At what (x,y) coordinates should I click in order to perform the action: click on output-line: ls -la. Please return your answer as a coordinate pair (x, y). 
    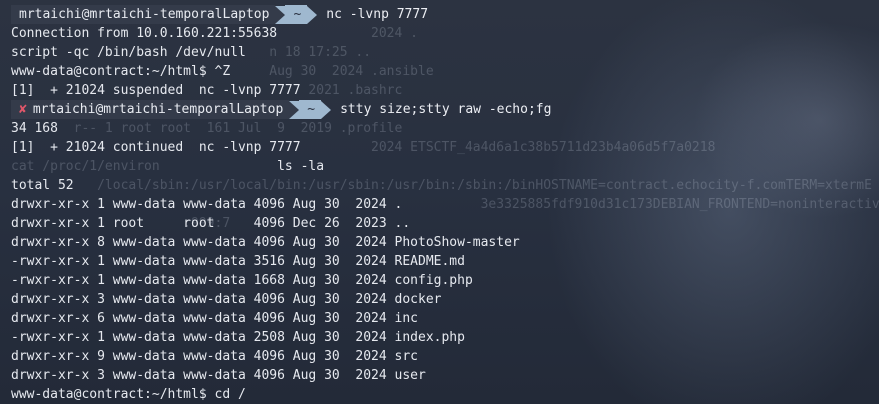
    Looking at the image, I should click on (168, 166).